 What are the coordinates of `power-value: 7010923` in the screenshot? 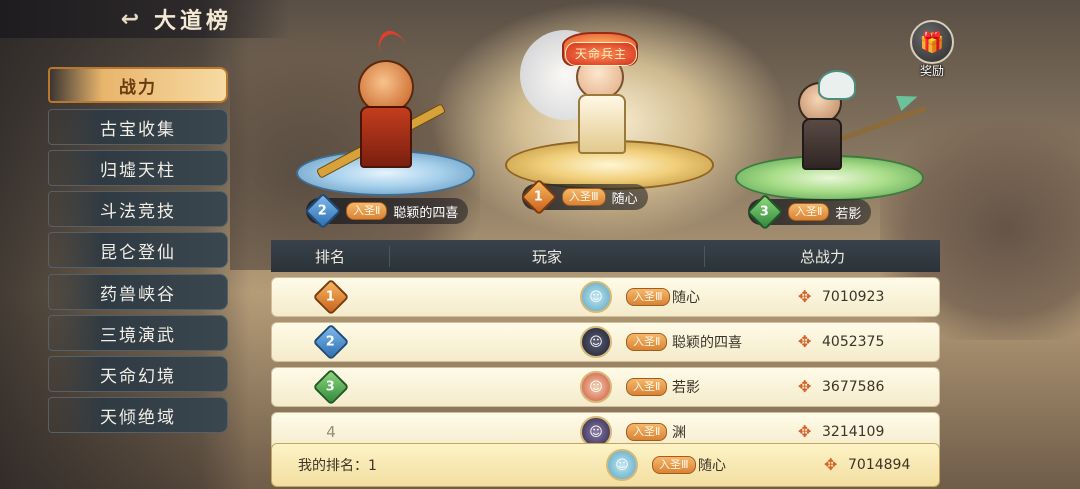 It's located at (853, 297).